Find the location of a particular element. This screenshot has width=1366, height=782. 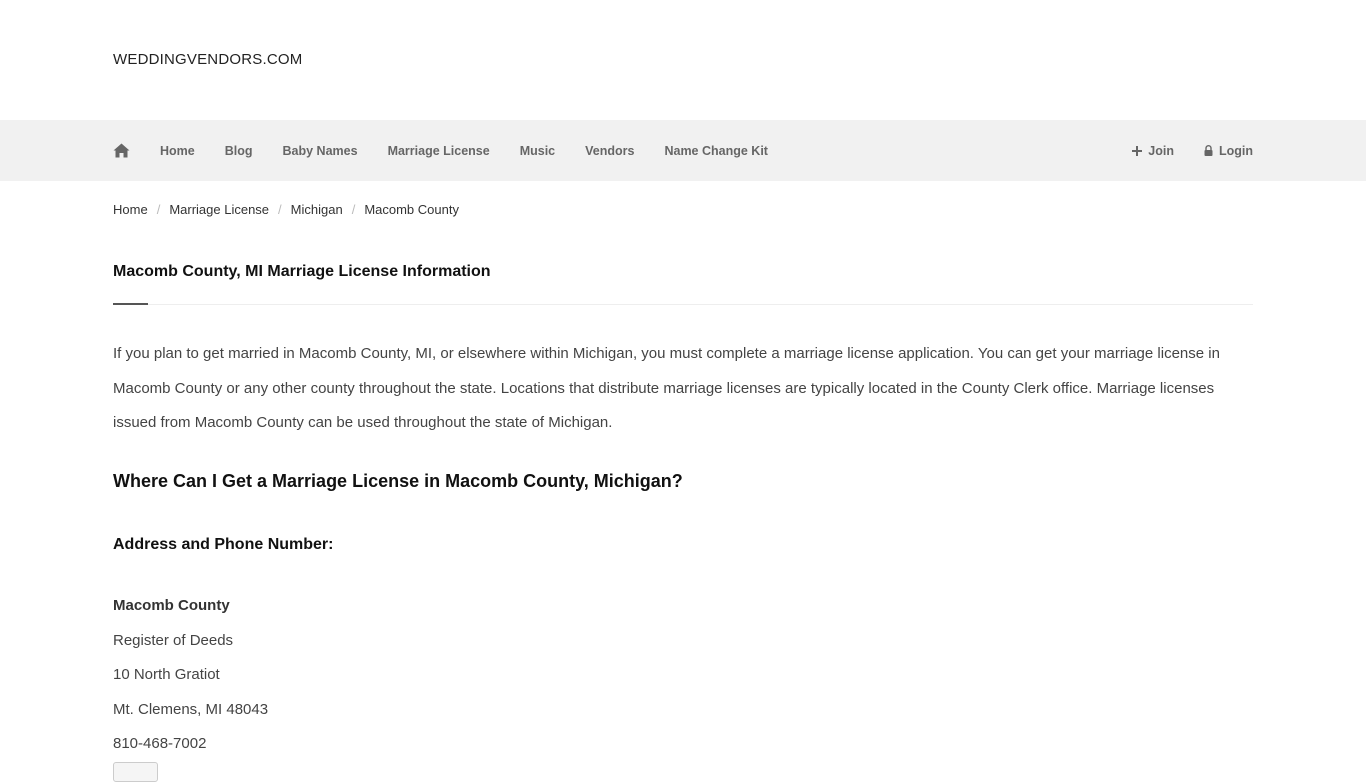

address-heading: Address and Phone Number: is located at coordinates (223, 544).